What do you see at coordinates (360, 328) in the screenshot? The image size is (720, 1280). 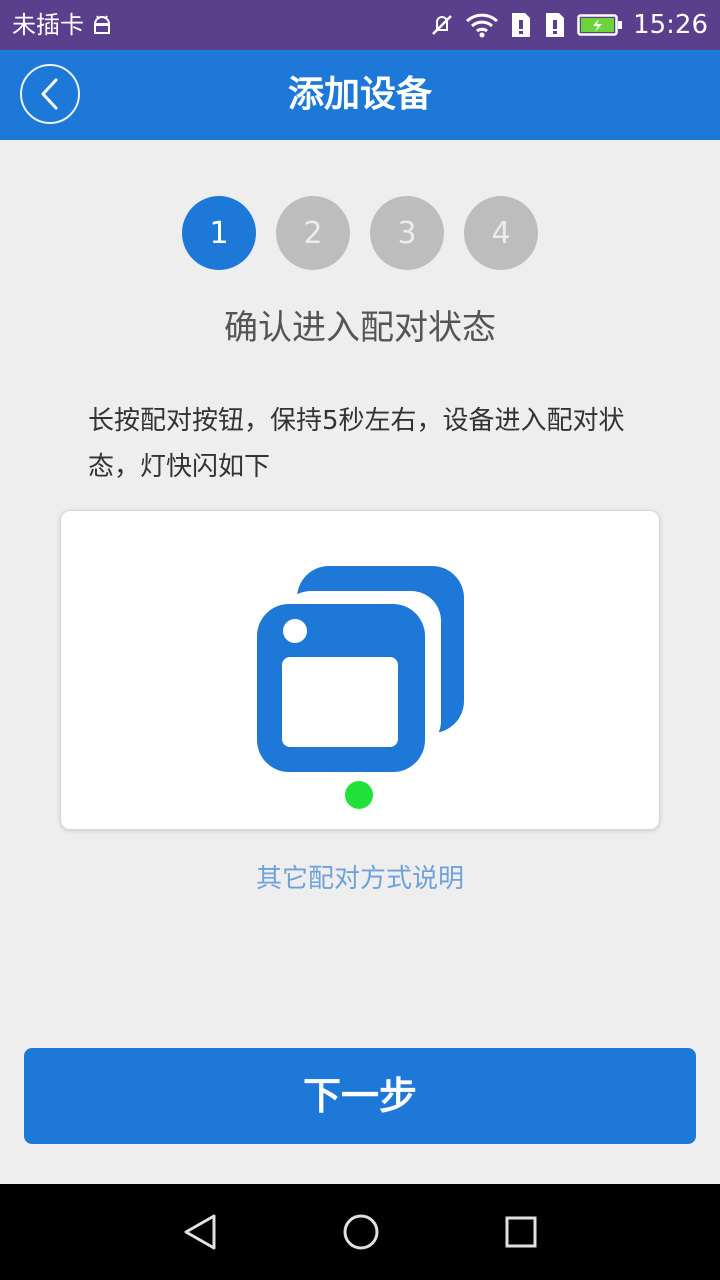 I see `section-title: 确认进入配对状态` at bounding box center [360, 328].